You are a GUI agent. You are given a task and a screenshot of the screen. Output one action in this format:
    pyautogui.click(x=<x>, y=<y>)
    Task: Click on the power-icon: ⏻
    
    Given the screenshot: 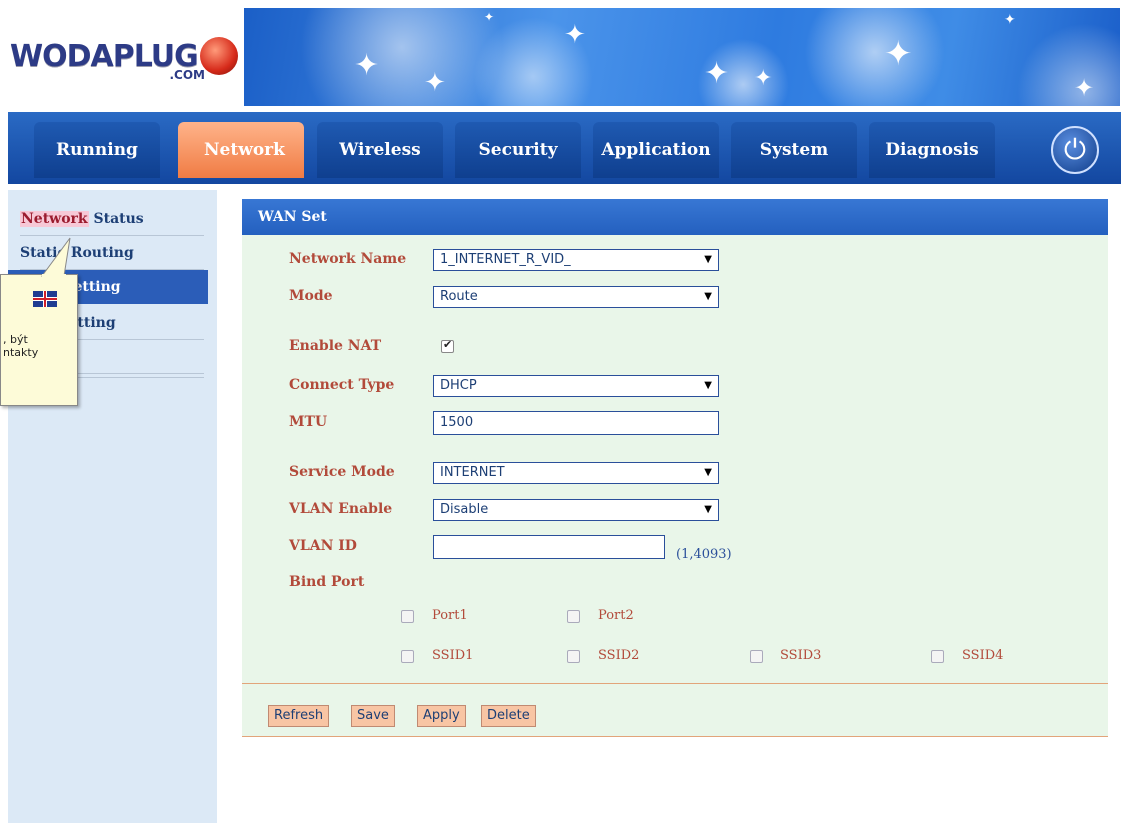 What is the action you would take?
    pyautogui.click(x=1075, y=150)
    